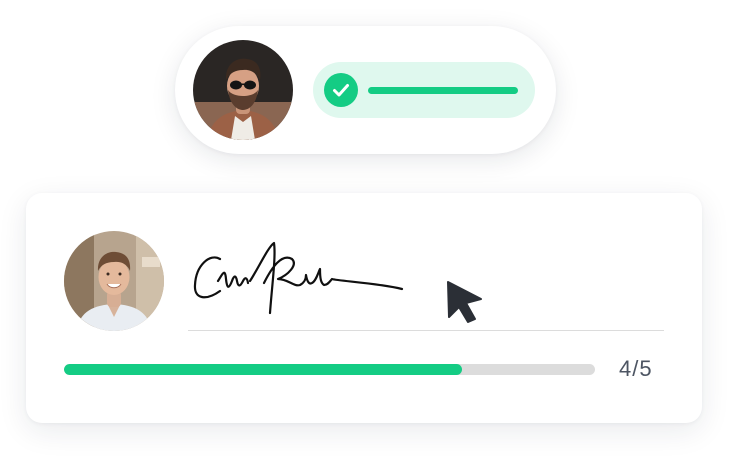  What do you see at coordinates (465, 302) in the screenshot?
I see `pointer-cursor-icon` at bounding box center [465, 302].